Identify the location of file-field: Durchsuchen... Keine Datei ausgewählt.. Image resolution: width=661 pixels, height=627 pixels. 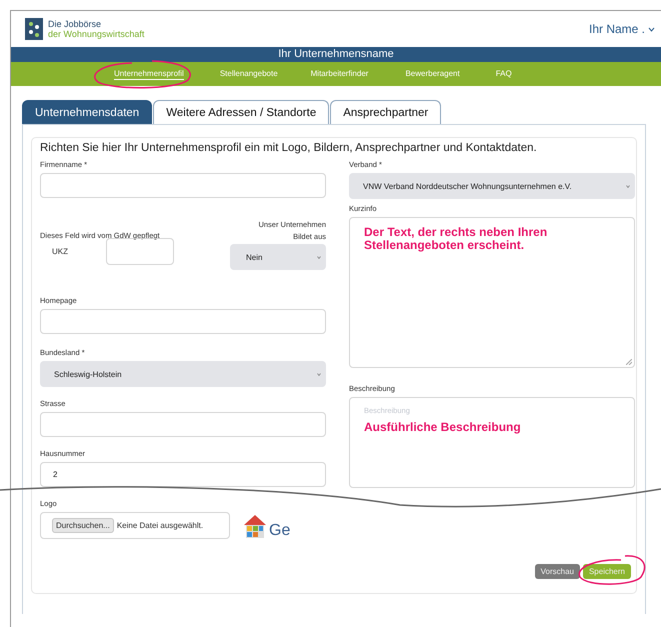
(135, 525).